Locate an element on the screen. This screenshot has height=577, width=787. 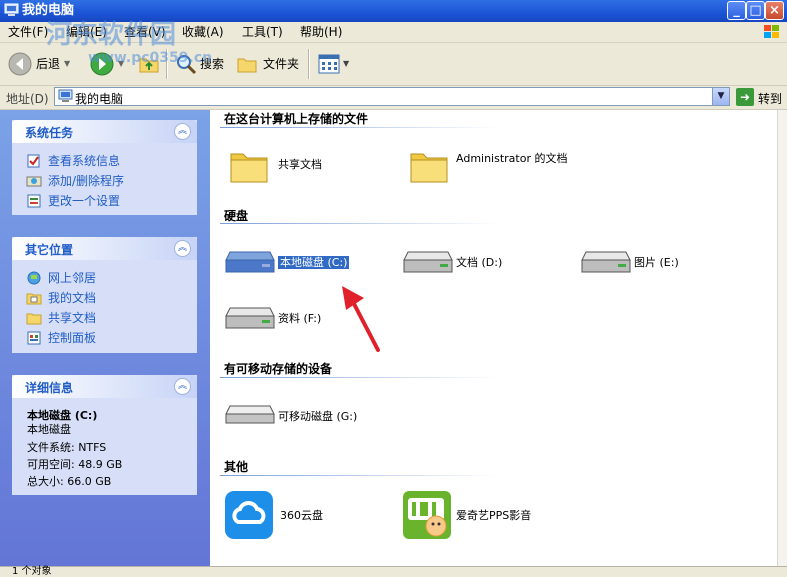
system-info-icon is located at coordinates (33, 160).